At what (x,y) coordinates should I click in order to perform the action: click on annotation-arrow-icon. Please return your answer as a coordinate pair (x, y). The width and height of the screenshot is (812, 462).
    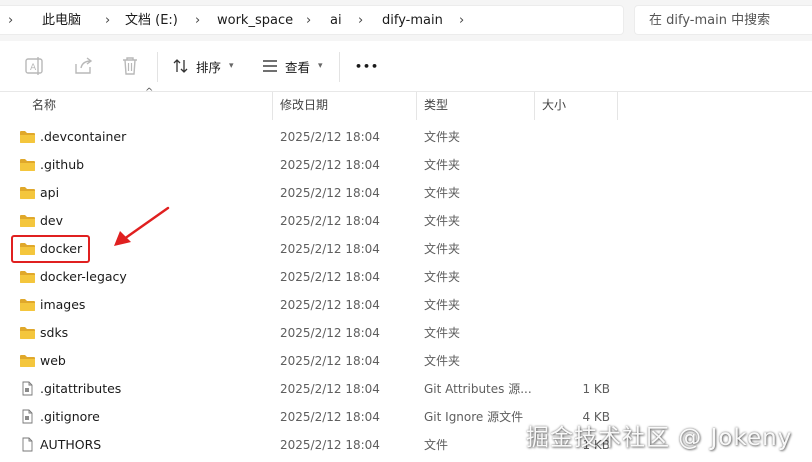
    Looking at the image, I should click on (142, 226).